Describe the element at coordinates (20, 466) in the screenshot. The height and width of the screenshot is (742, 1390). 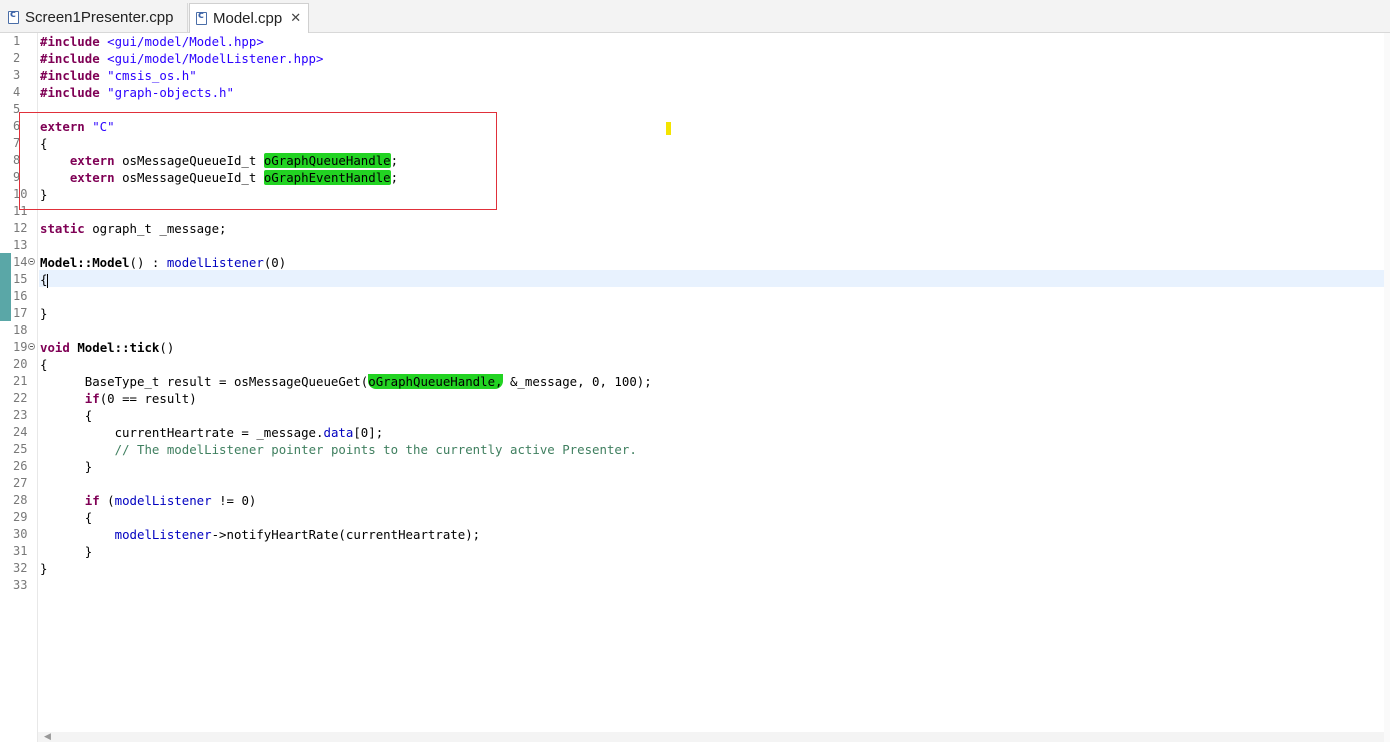
I see `line-number: 26` at that location.